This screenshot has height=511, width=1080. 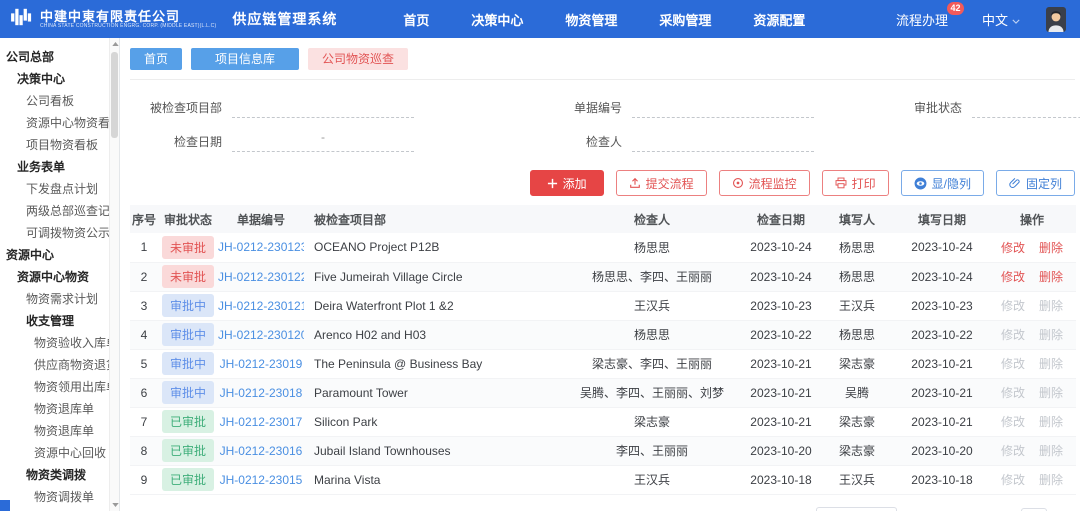 I want to click on doc-no-link: JH-0212-230120, so click(x=261, y=335).